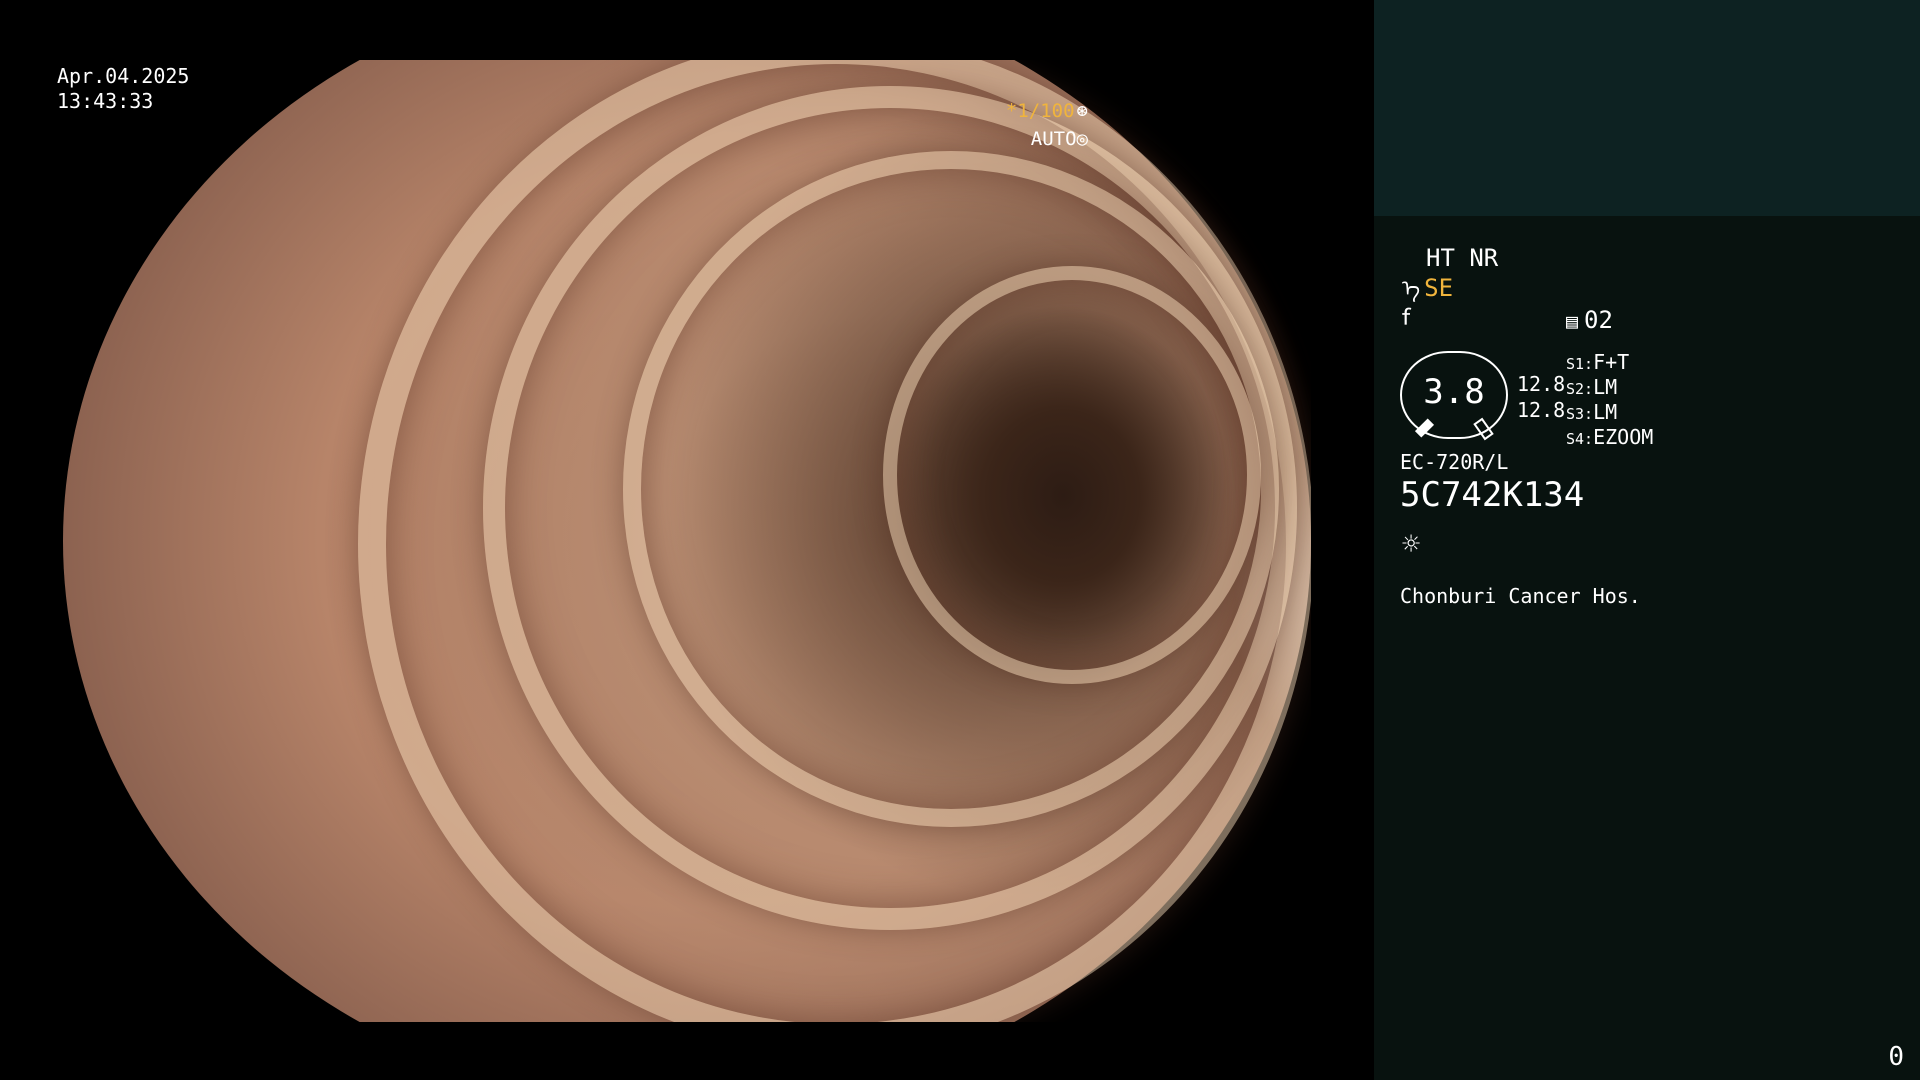 The image size is (1920, 1080). What do you see at coordinates (1454, 462) in the screenshot?
I see `scope-model: EC-720R/L` at bounding box center [1454, 462].